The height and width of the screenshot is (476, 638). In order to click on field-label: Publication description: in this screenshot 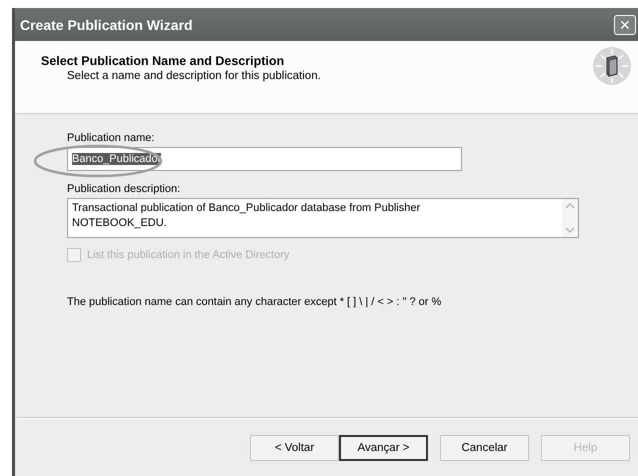, I will do `click(123, 189)`.